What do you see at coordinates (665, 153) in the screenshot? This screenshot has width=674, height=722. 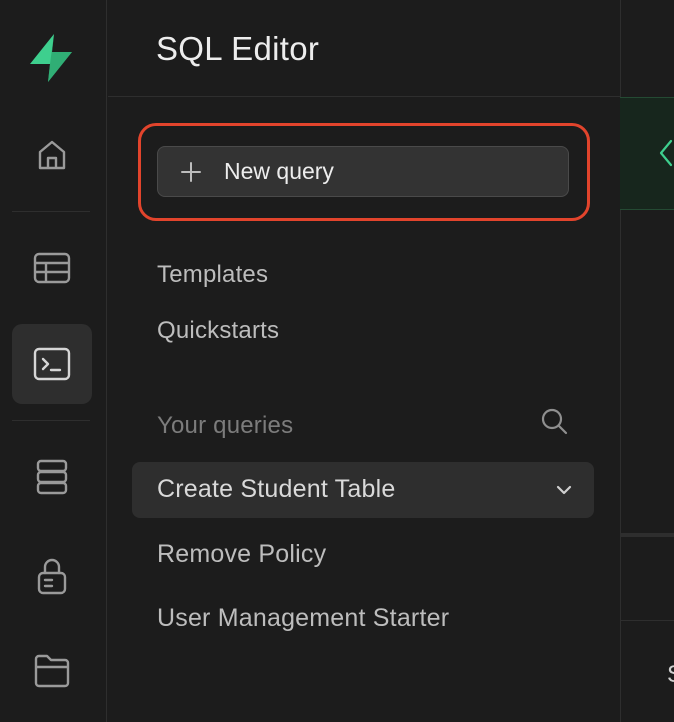 I see `chevron-left-icon` at bounding box center [665, 153].